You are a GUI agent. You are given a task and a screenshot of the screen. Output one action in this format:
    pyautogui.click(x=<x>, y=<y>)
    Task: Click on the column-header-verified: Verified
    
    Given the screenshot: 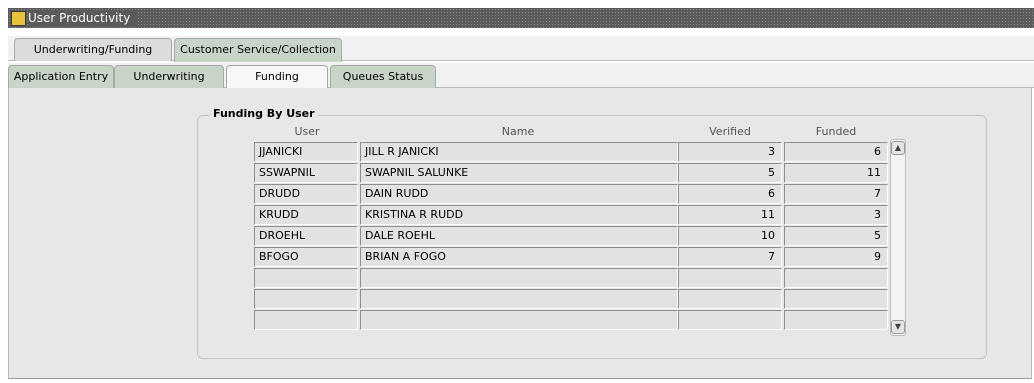 What is the action you would take?
    pyautogui.click(x=730, y=131)
    